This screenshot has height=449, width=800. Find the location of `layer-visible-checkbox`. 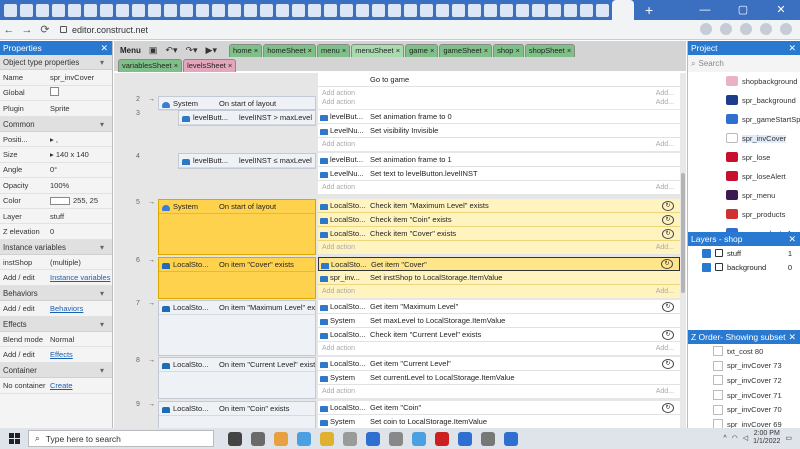

layer-visible-checkbox is located at coordinates (706, 267).